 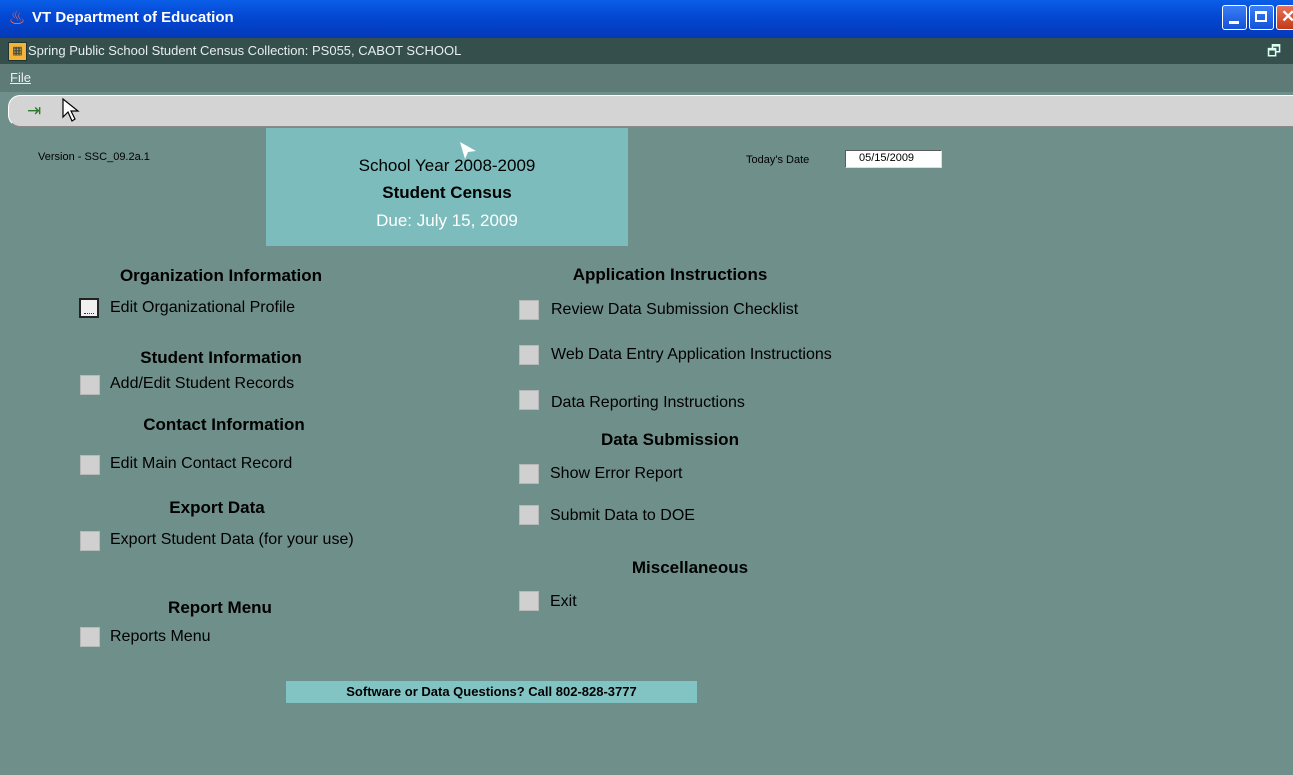 What do you see at coordinates (1234, 22) in the screenshot?
I see `minimize-icon` at bounding box center [1234, 22].